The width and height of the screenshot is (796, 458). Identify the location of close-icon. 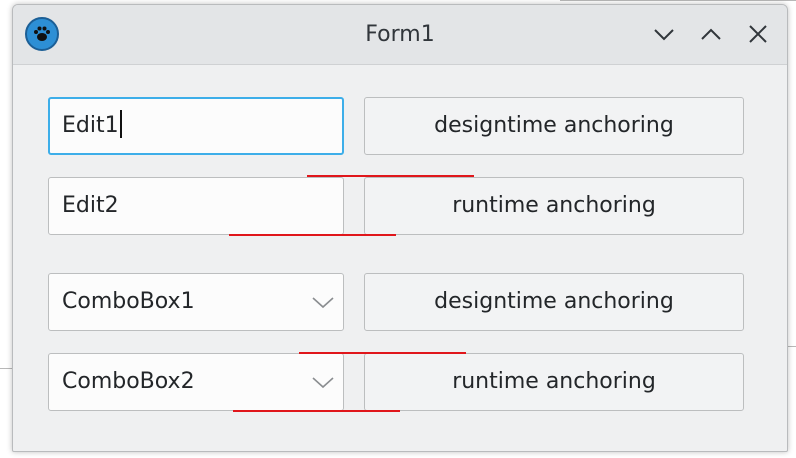
(758, 34).